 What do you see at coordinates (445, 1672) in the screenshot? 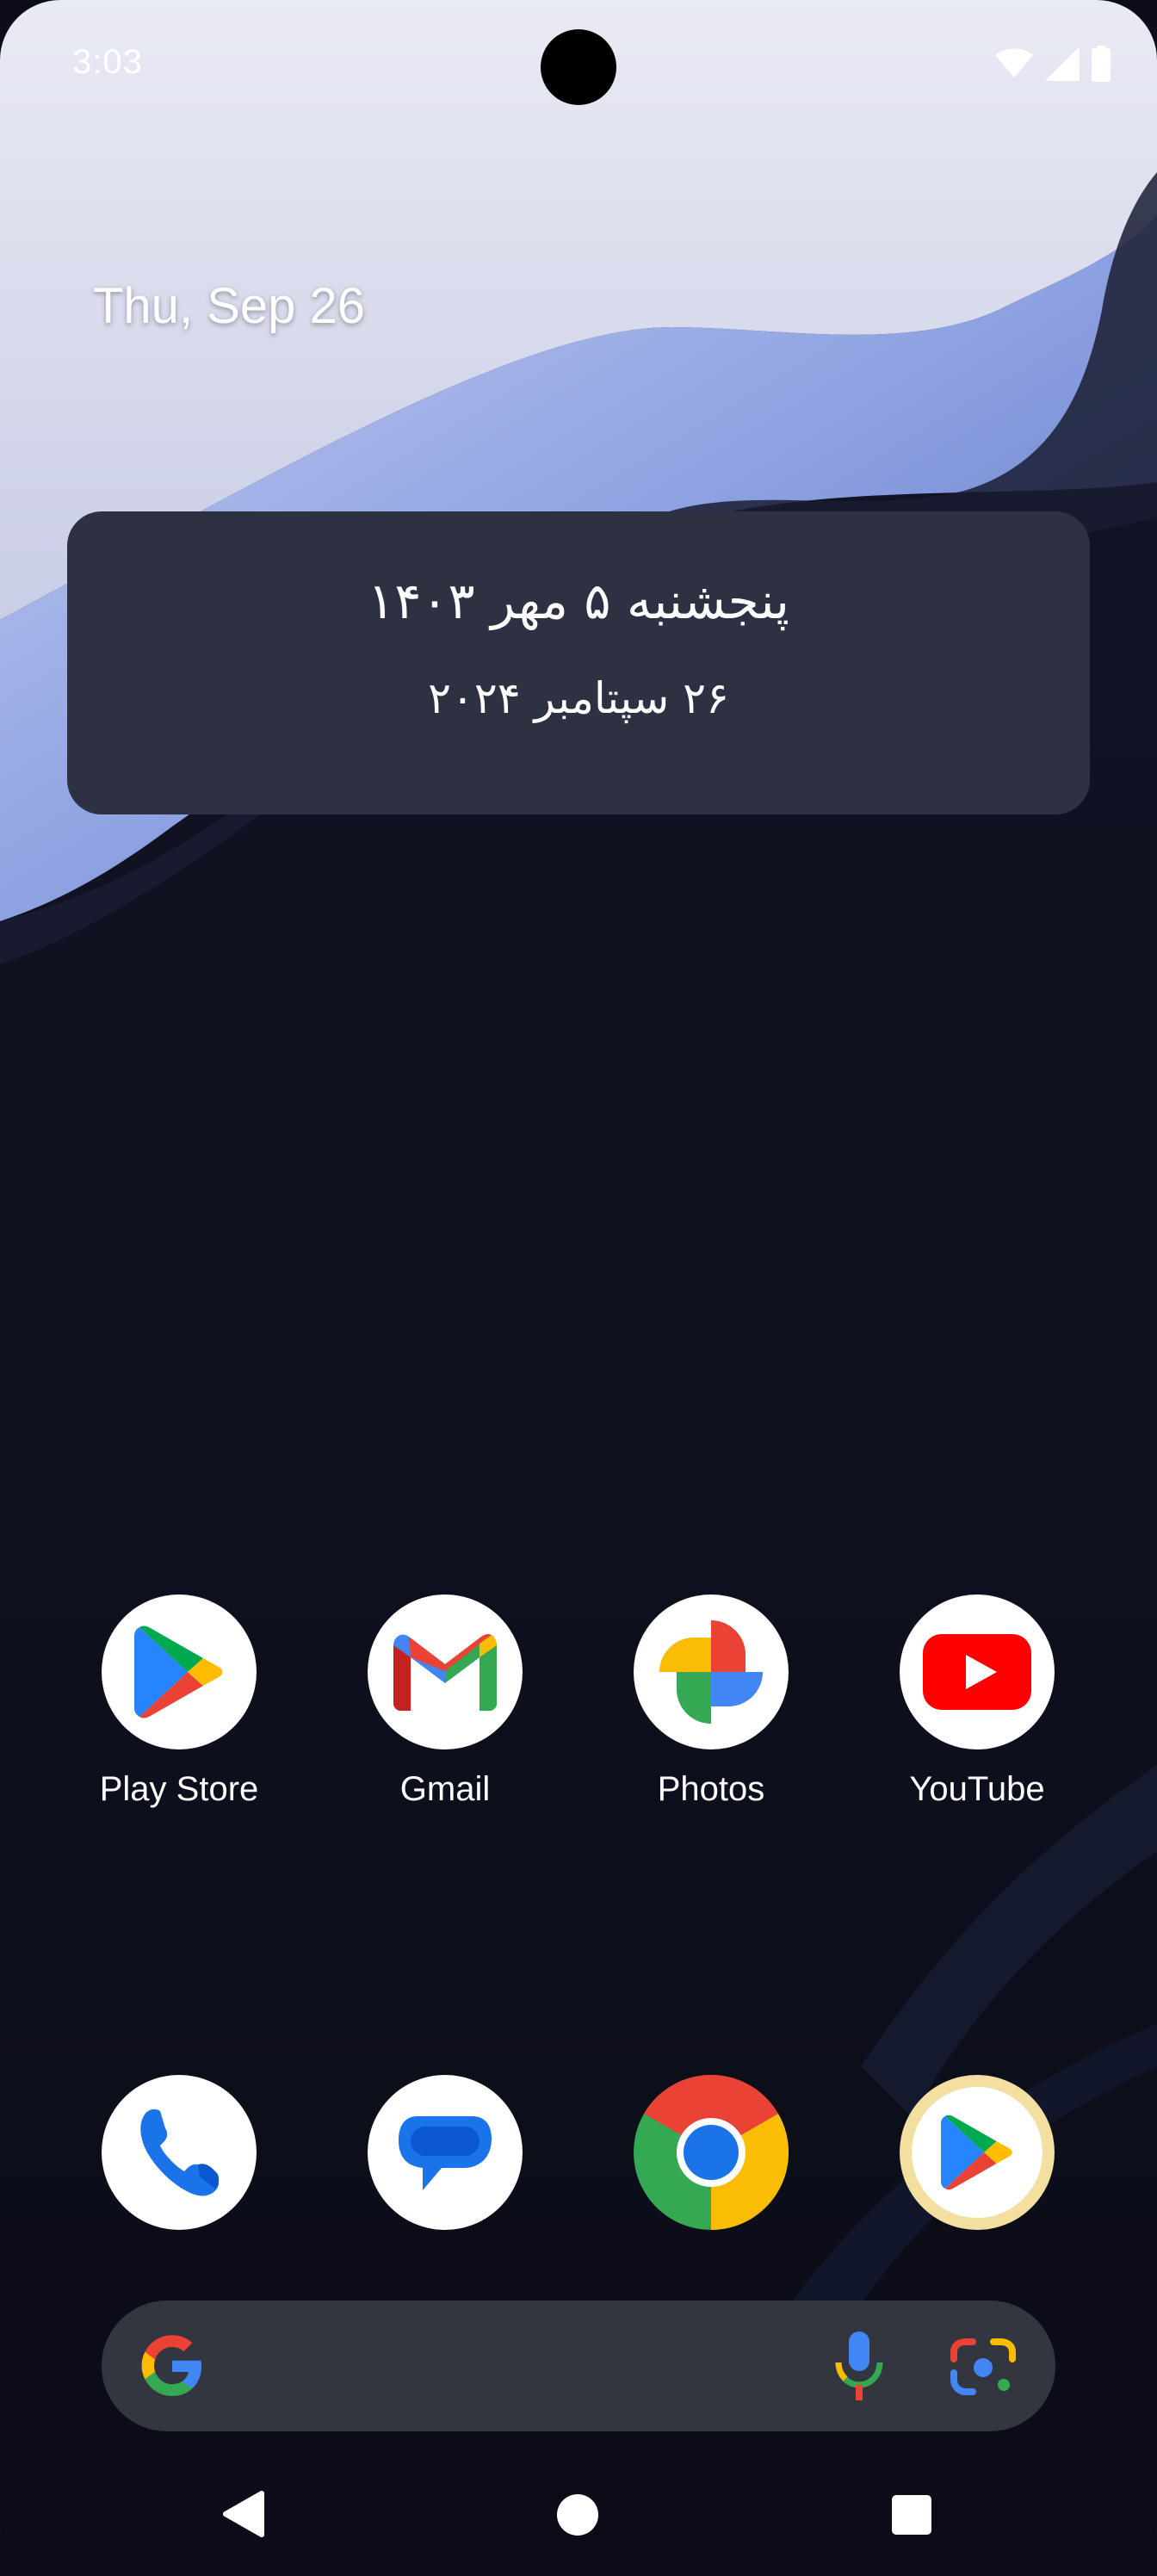
I see `gmail-icon` at bounding box center [445, 1672].